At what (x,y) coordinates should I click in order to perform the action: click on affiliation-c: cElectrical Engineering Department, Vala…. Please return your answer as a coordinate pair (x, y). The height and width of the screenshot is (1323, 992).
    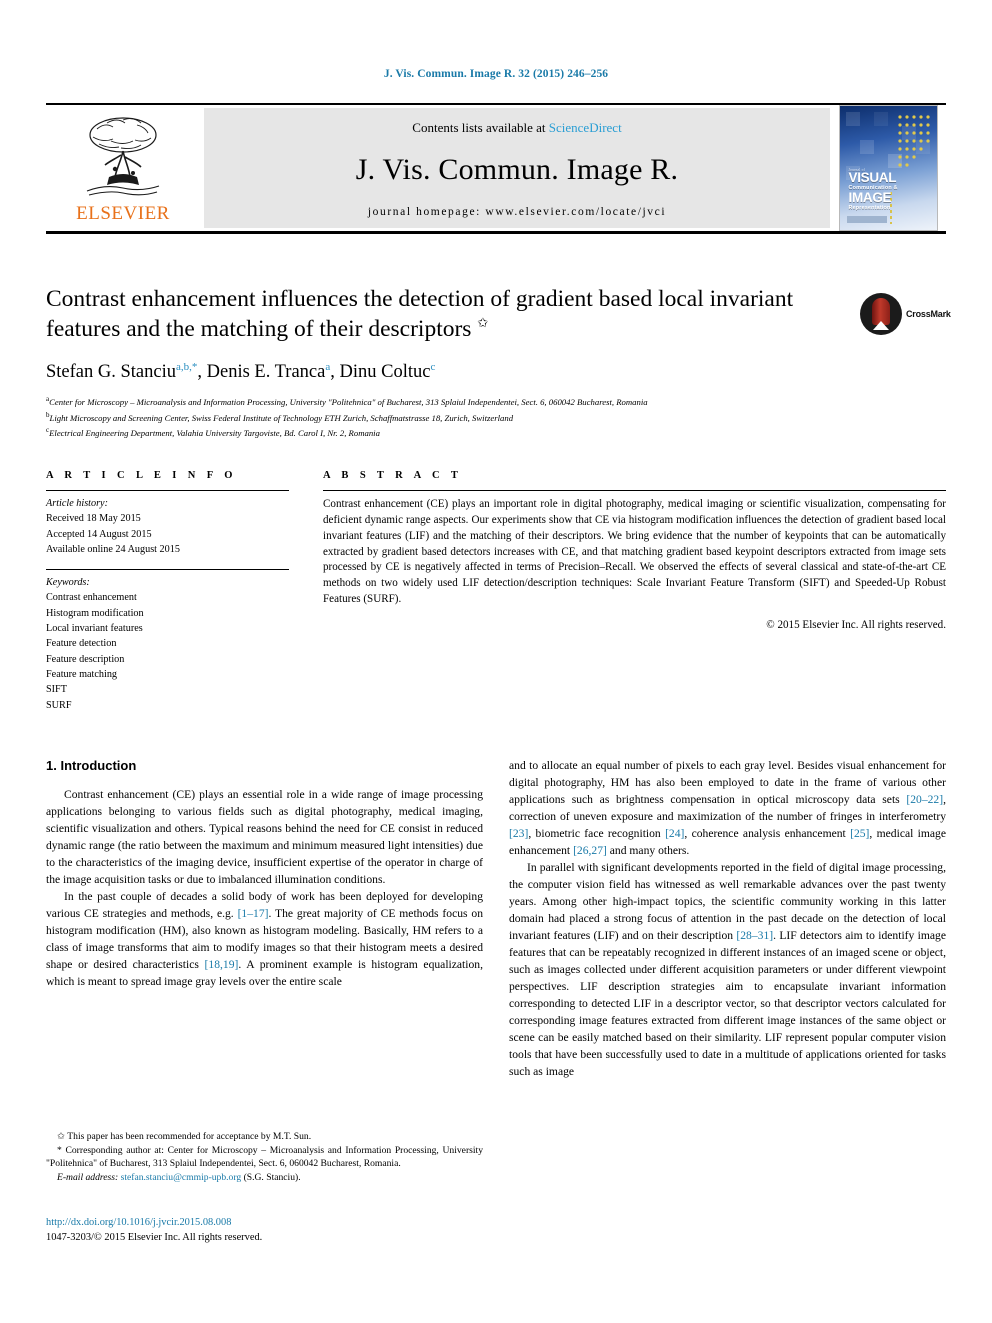
    Looking at the image, I should click on (496, 432).